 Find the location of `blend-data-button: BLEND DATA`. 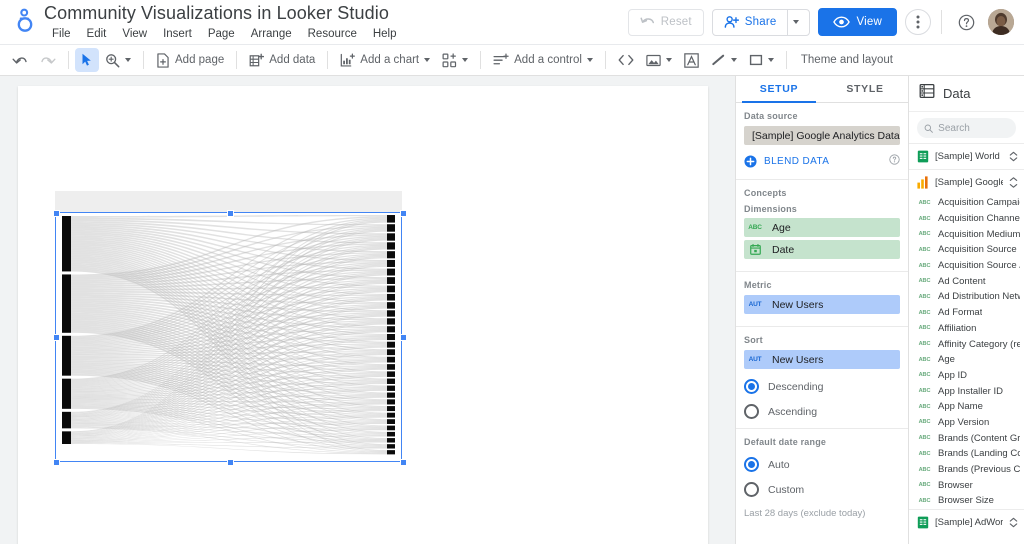

blend-data-button: BLEND DATA is located at coordinates (822, 161).